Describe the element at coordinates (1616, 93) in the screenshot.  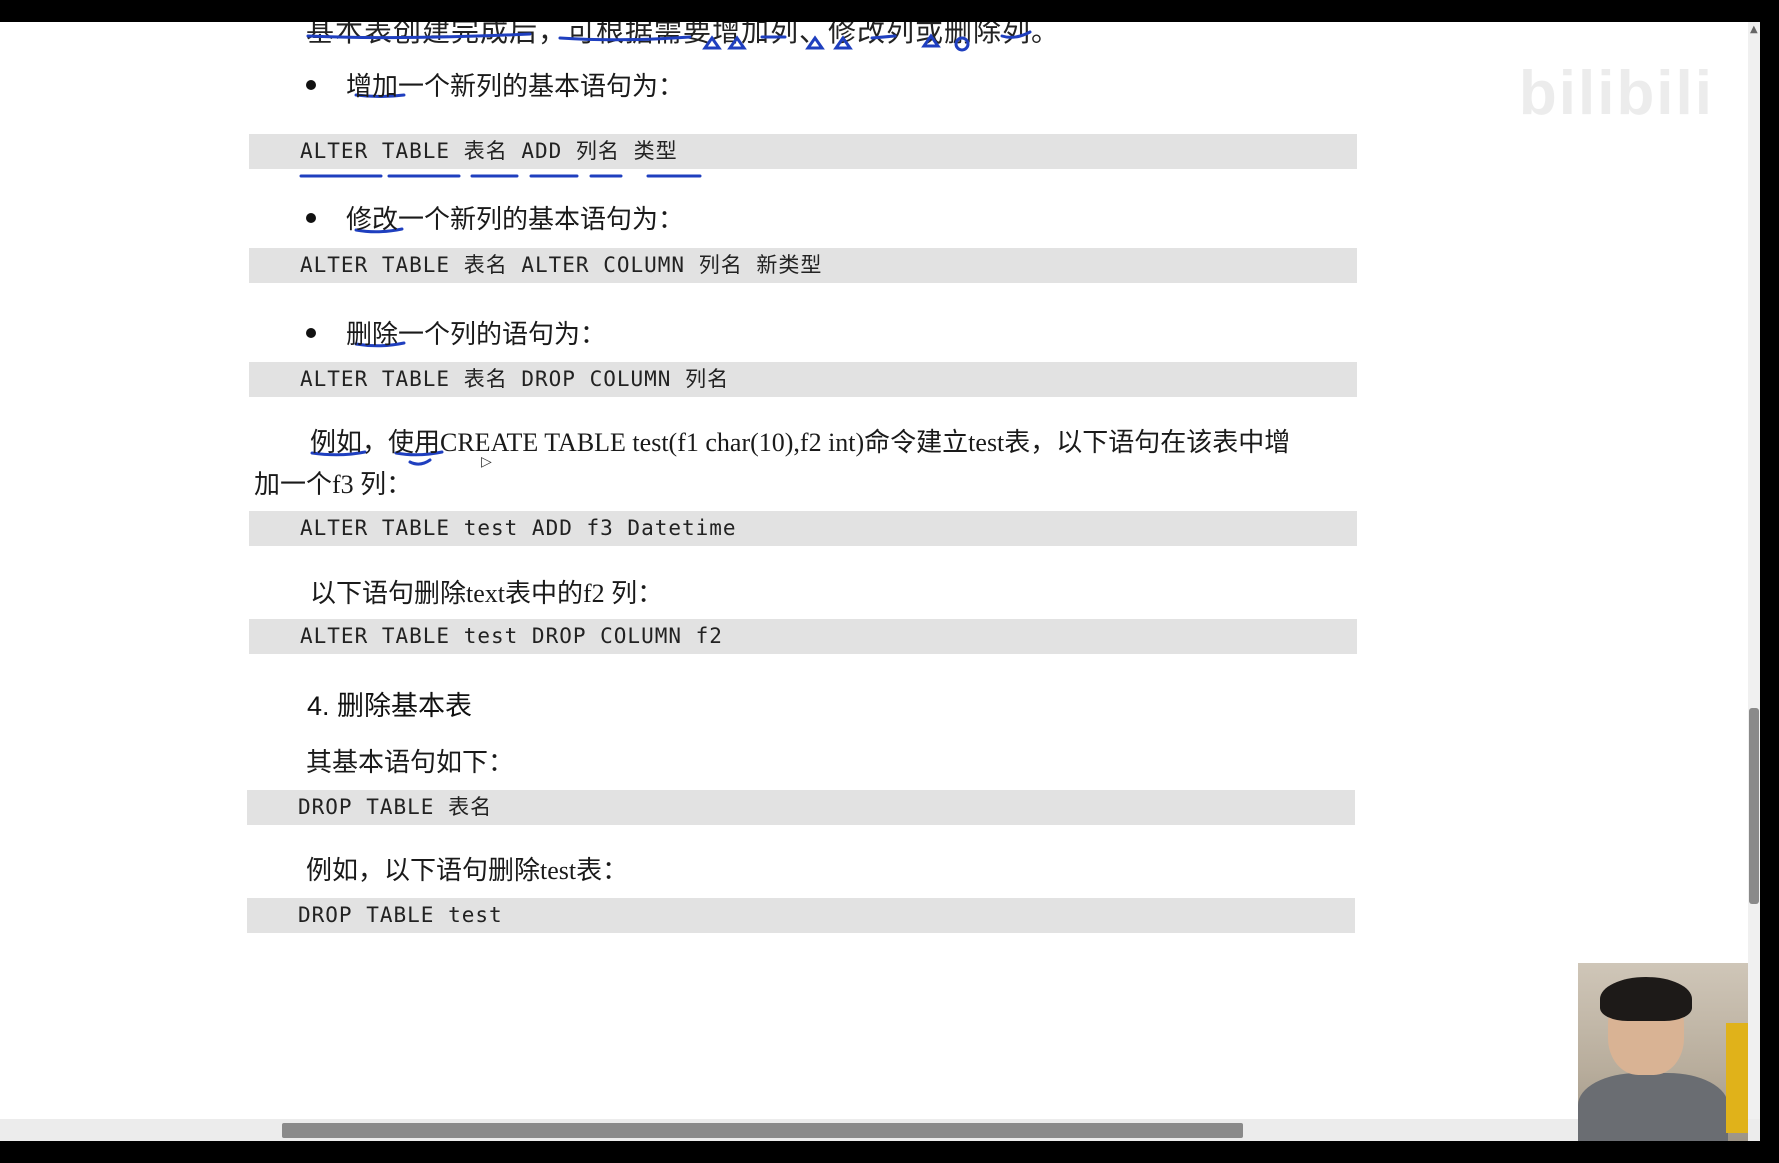
I see `bilibili-watermark-logo: bilibili` at that location.